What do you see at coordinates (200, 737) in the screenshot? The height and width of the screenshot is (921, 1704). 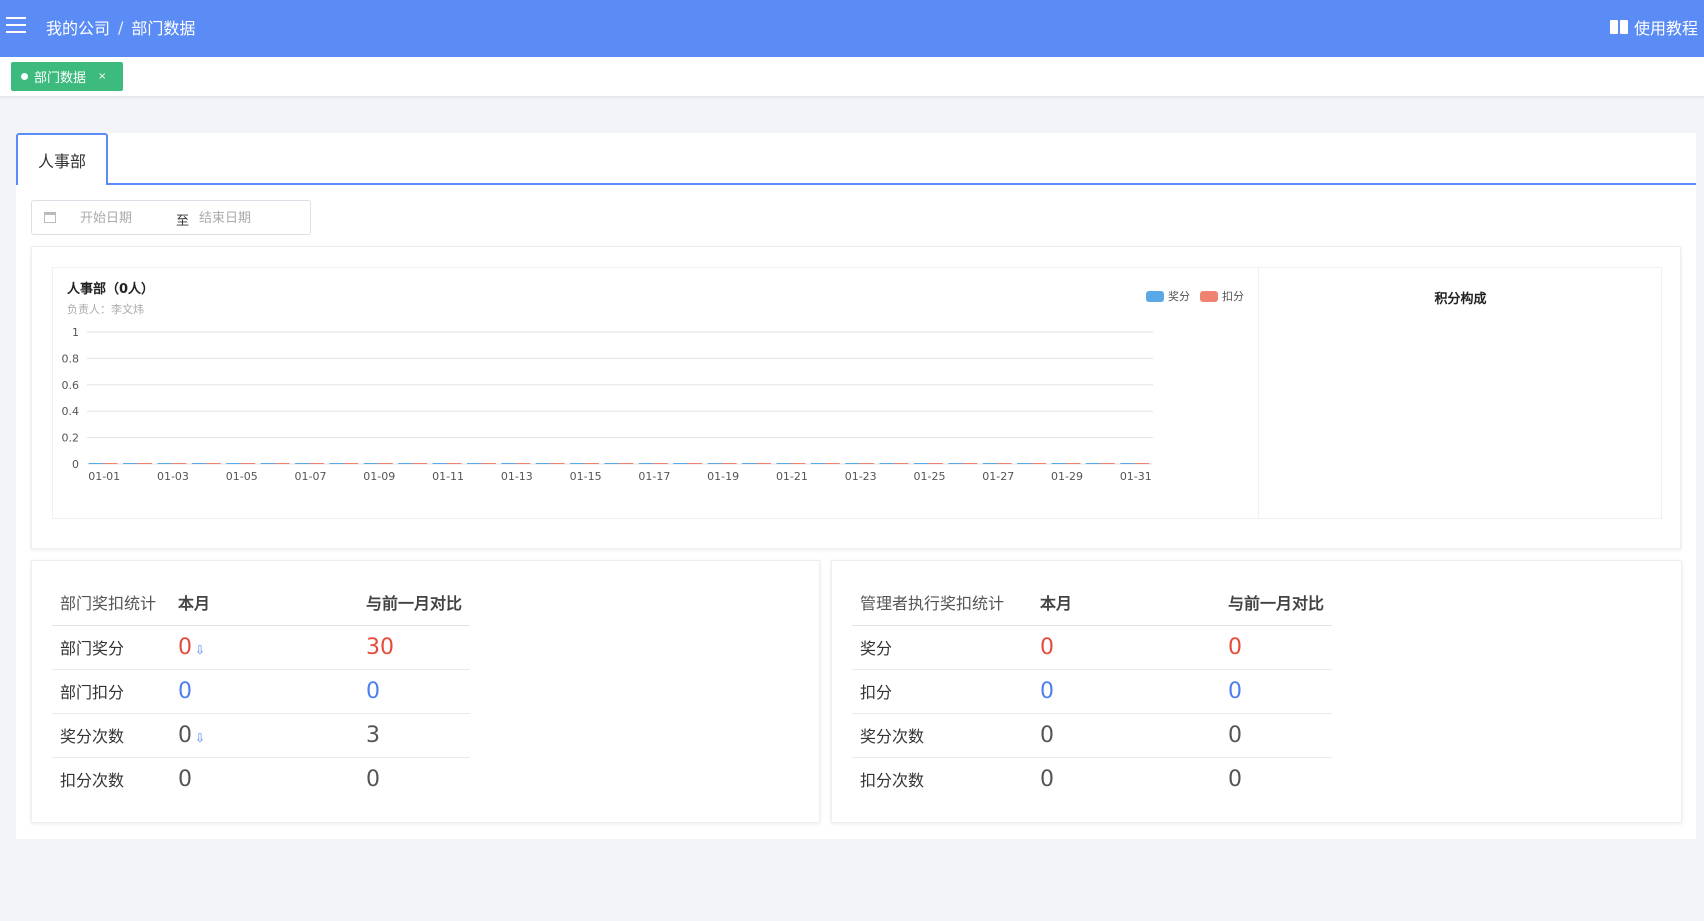 I see `down-arrow-icon: ⇩` at bounding box center [200, 737].